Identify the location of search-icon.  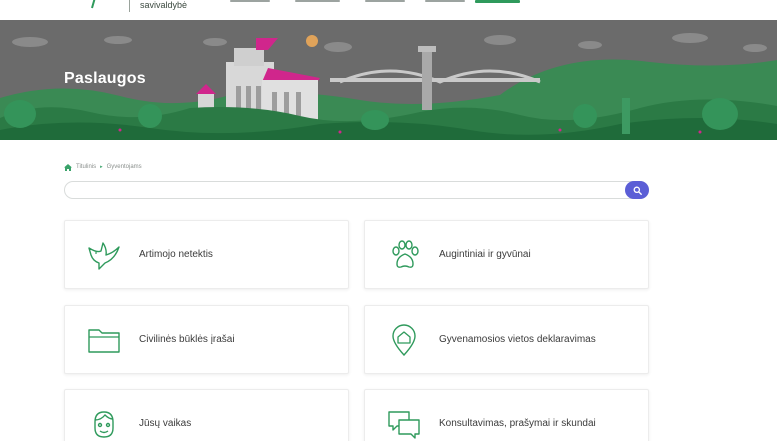
(637, 190).